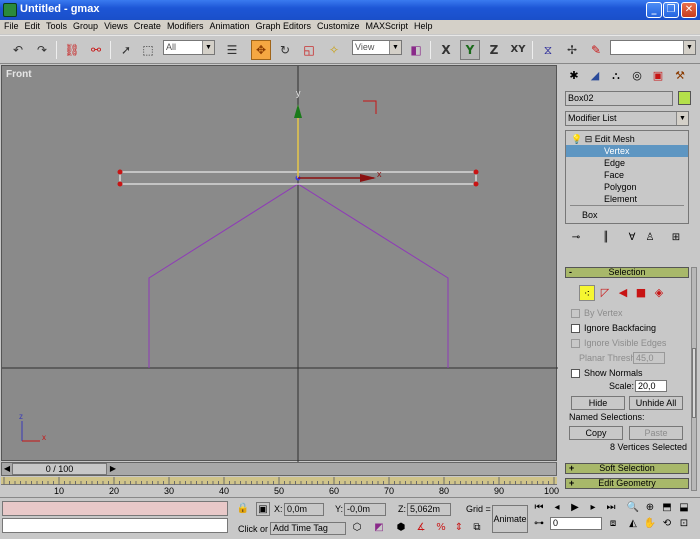  I want to click on selection-rollout-header: - Selection, so click(627, 272).